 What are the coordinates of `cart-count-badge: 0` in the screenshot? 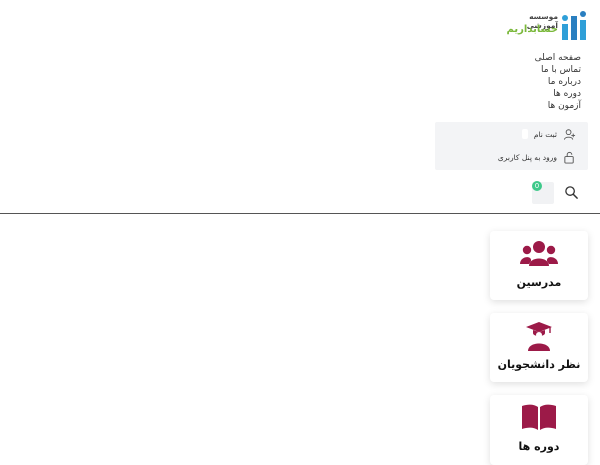 It's located at (537, 186).